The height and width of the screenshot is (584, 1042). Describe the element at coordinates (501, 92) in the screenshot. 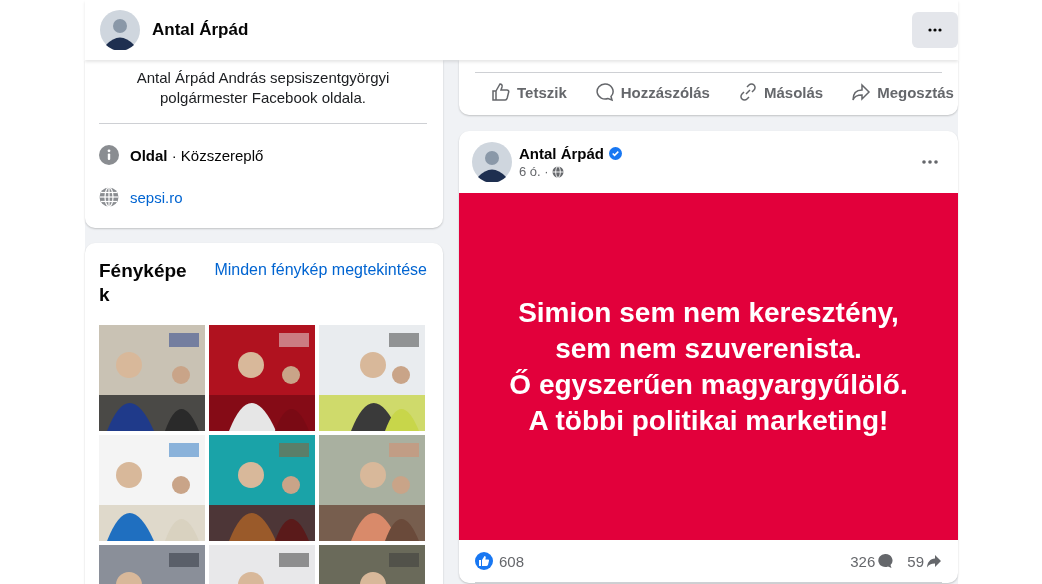

I see `thumbs-up-icon` at that location.